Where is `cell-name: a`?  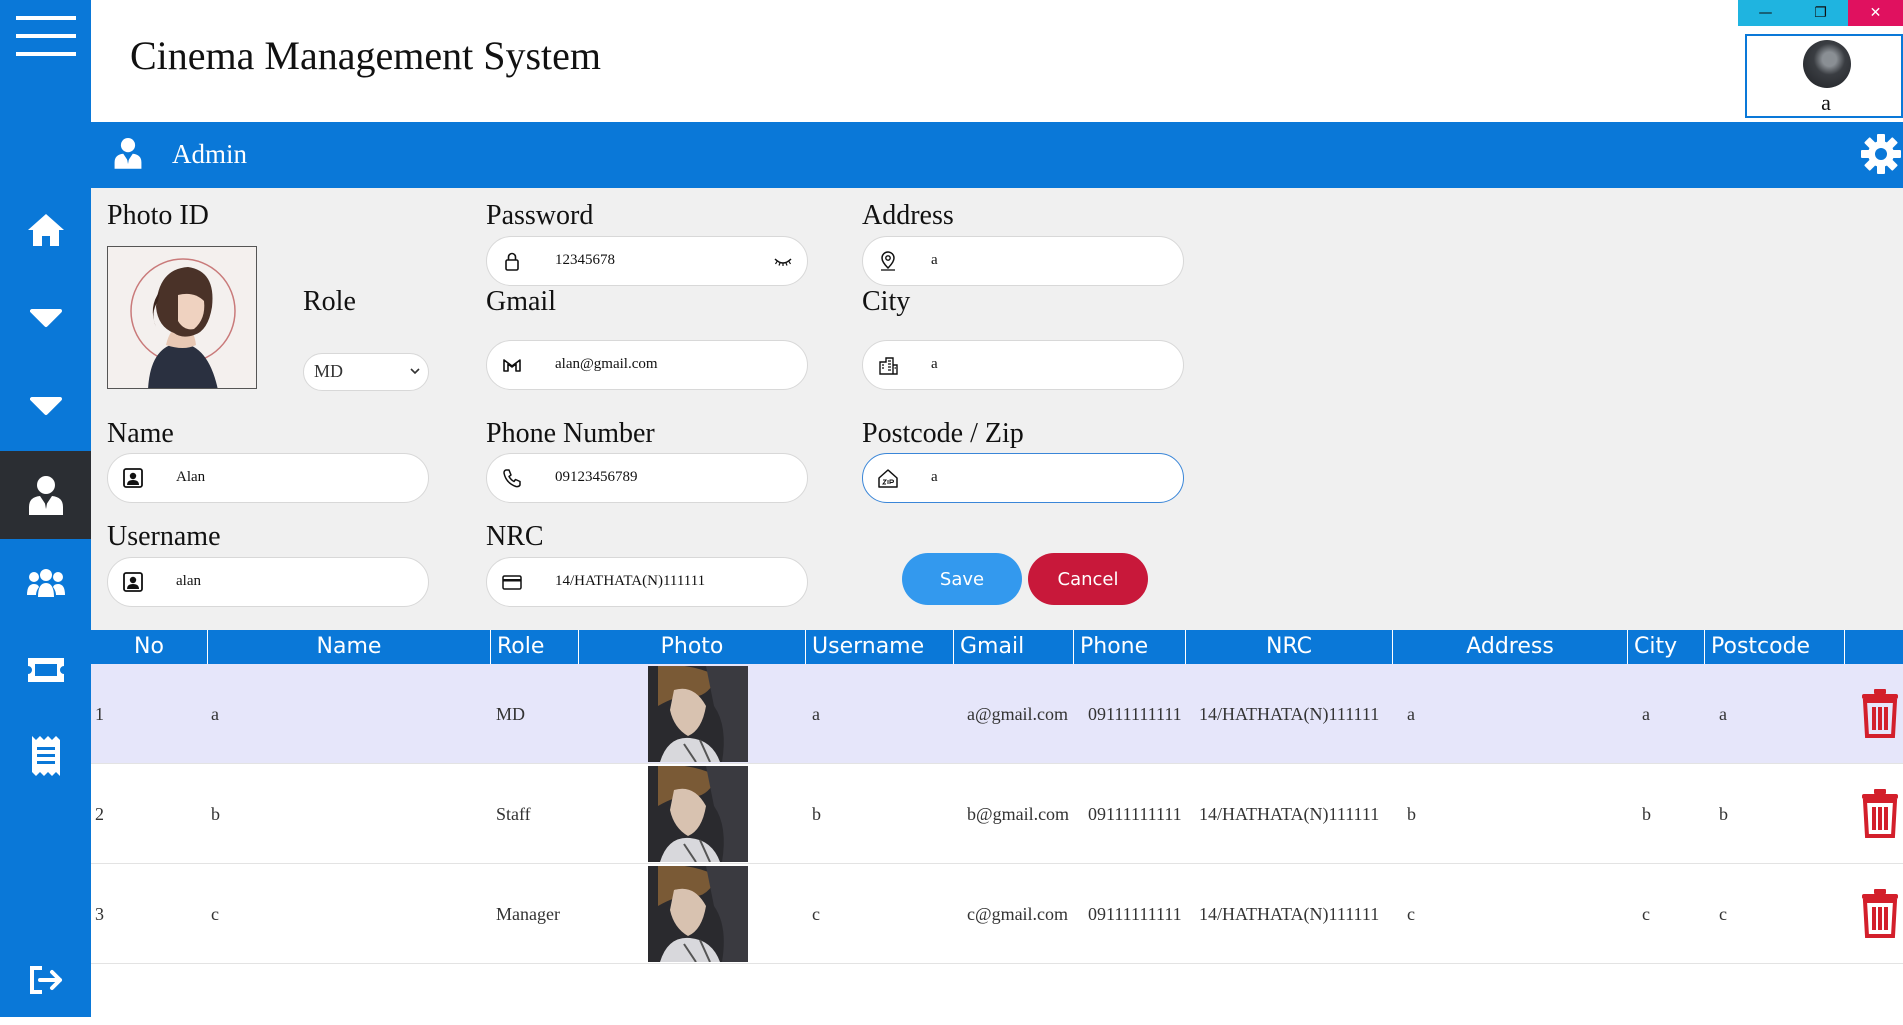
cell-name: a is located at coordinates (215, 714).